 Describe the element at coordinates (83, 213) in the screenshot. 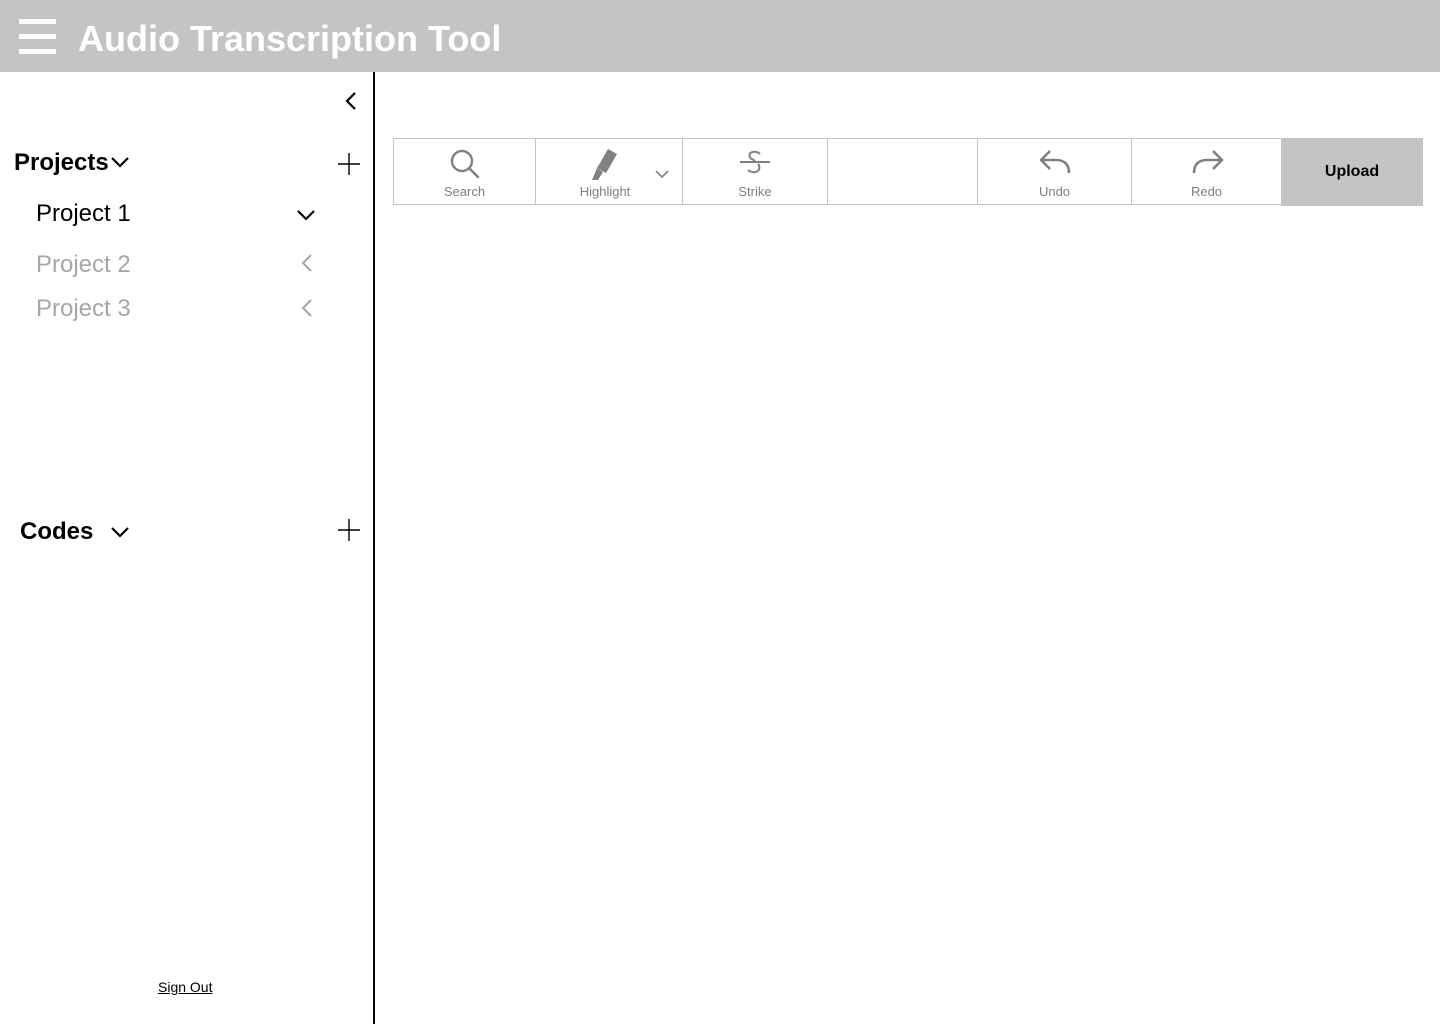

I see `project-label: Project 1` at that location.